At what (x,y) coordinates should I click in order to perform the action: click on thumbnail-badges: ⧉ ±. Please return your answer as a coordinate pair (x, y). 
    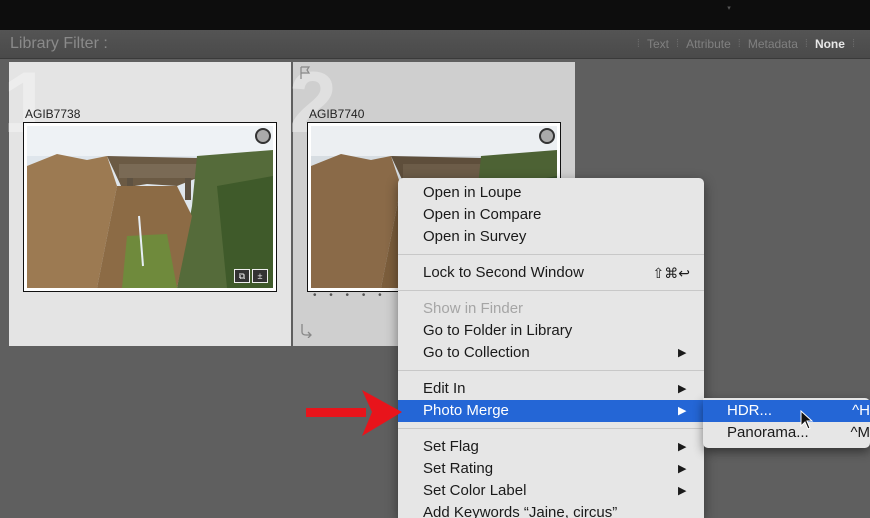
    Looking at the image, I should click on (251, 276).